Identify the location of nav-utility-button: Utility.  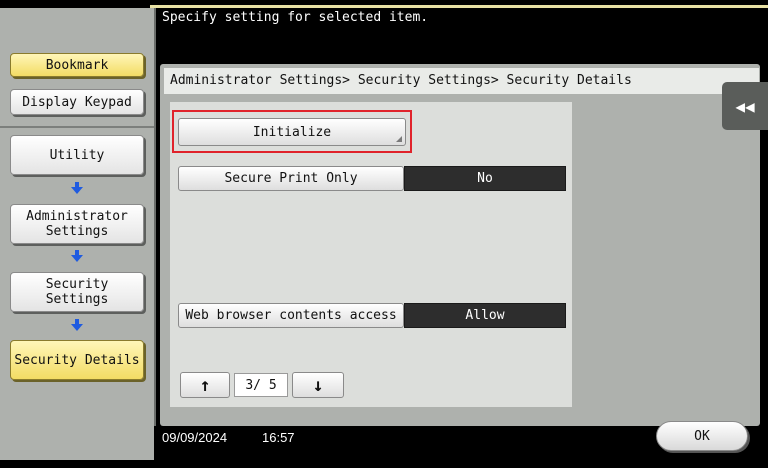
(77, 155).